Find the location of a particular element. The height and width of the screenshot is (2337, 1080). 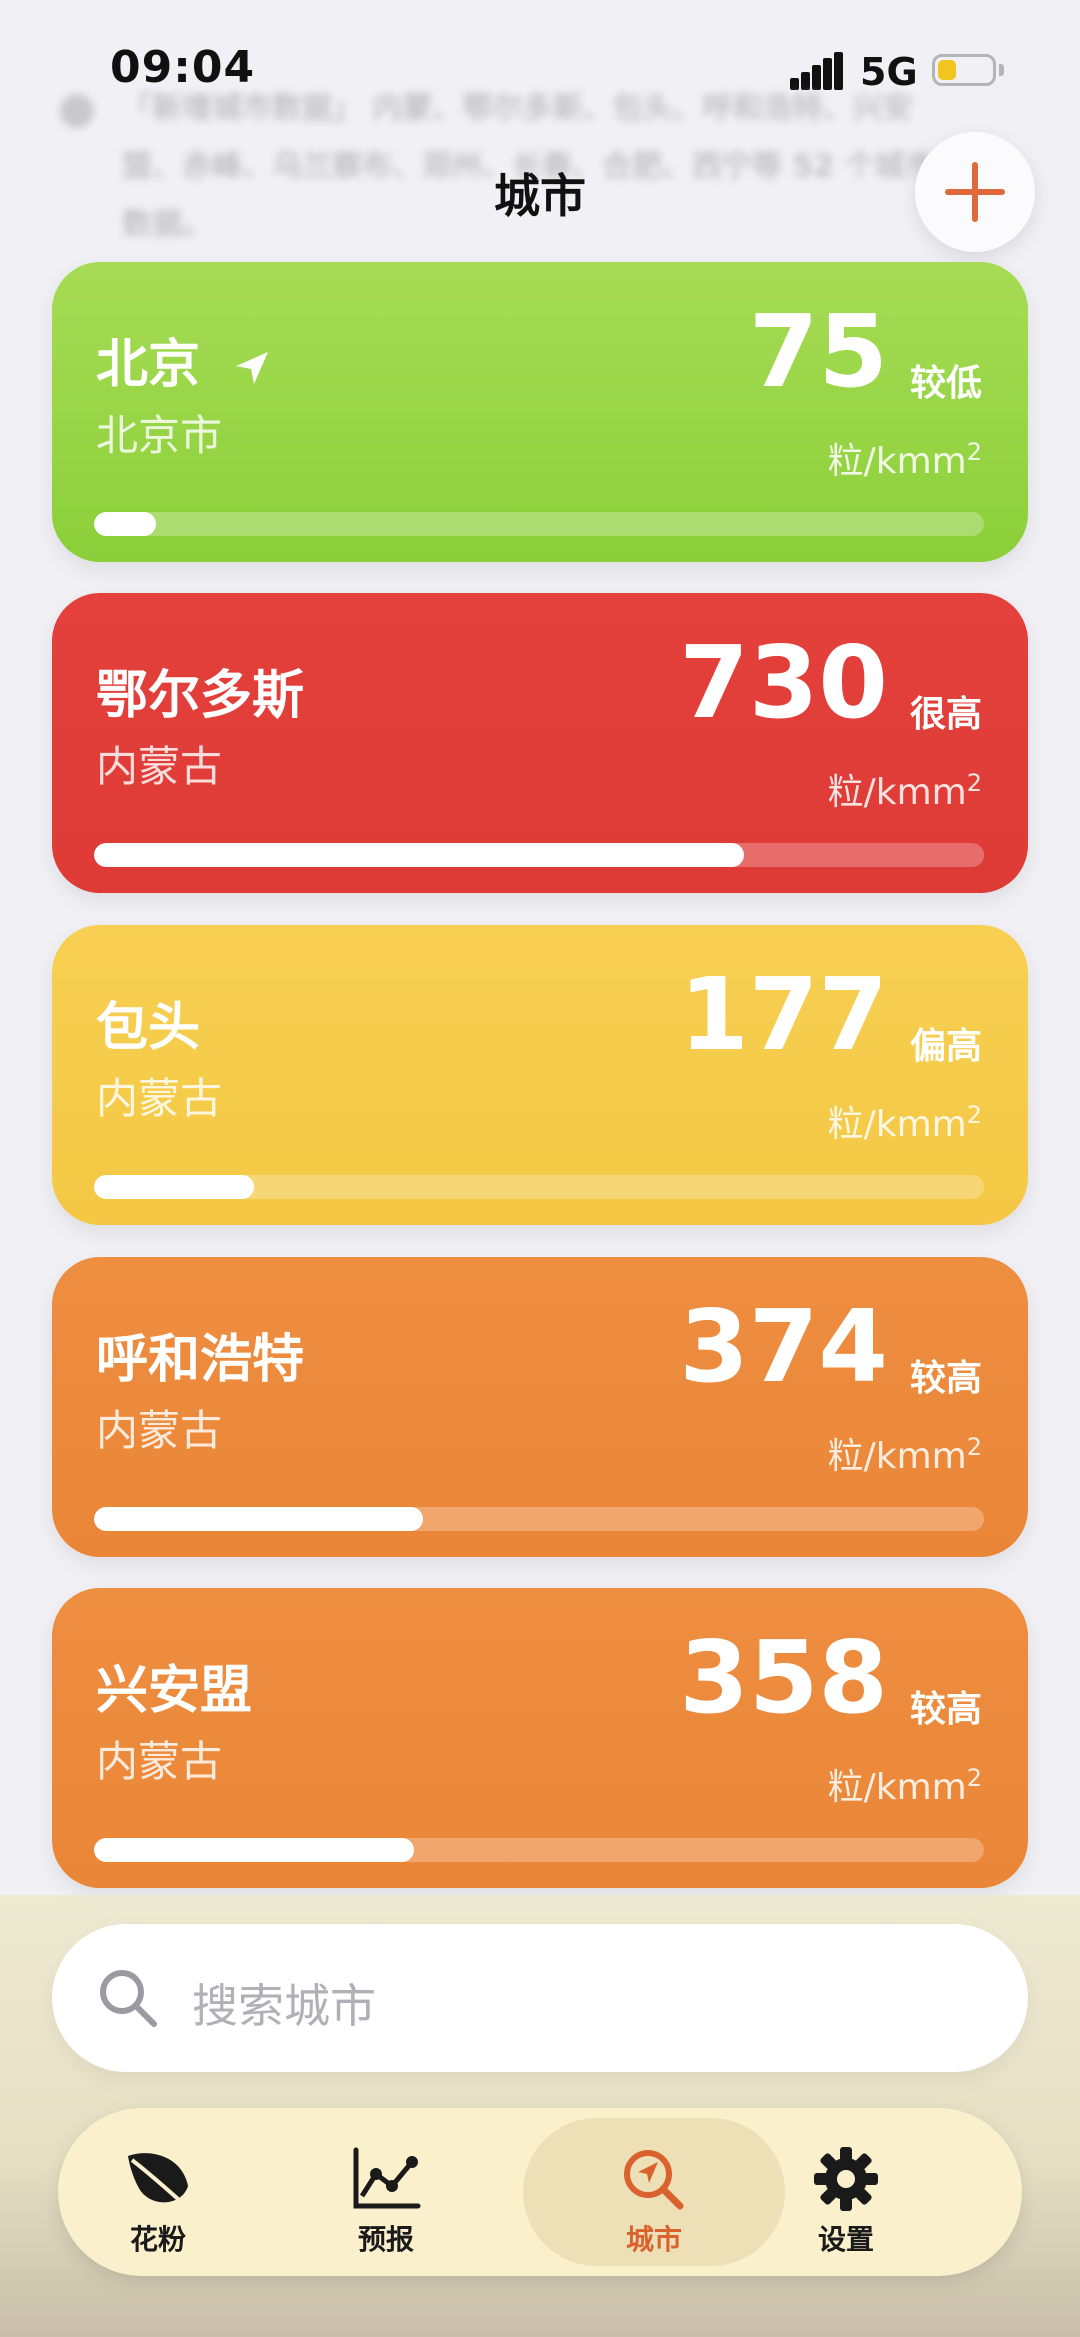

pollen-value: 177 is located at coordinates (783, 1014).